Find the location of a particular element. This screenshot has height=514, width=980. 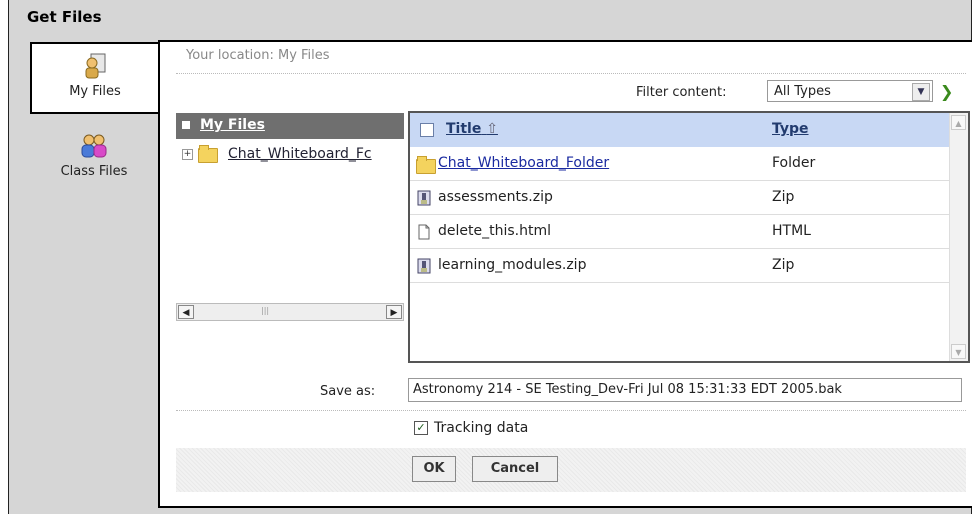

location-text: Your location: My Files is located at coordinates (258, 55).